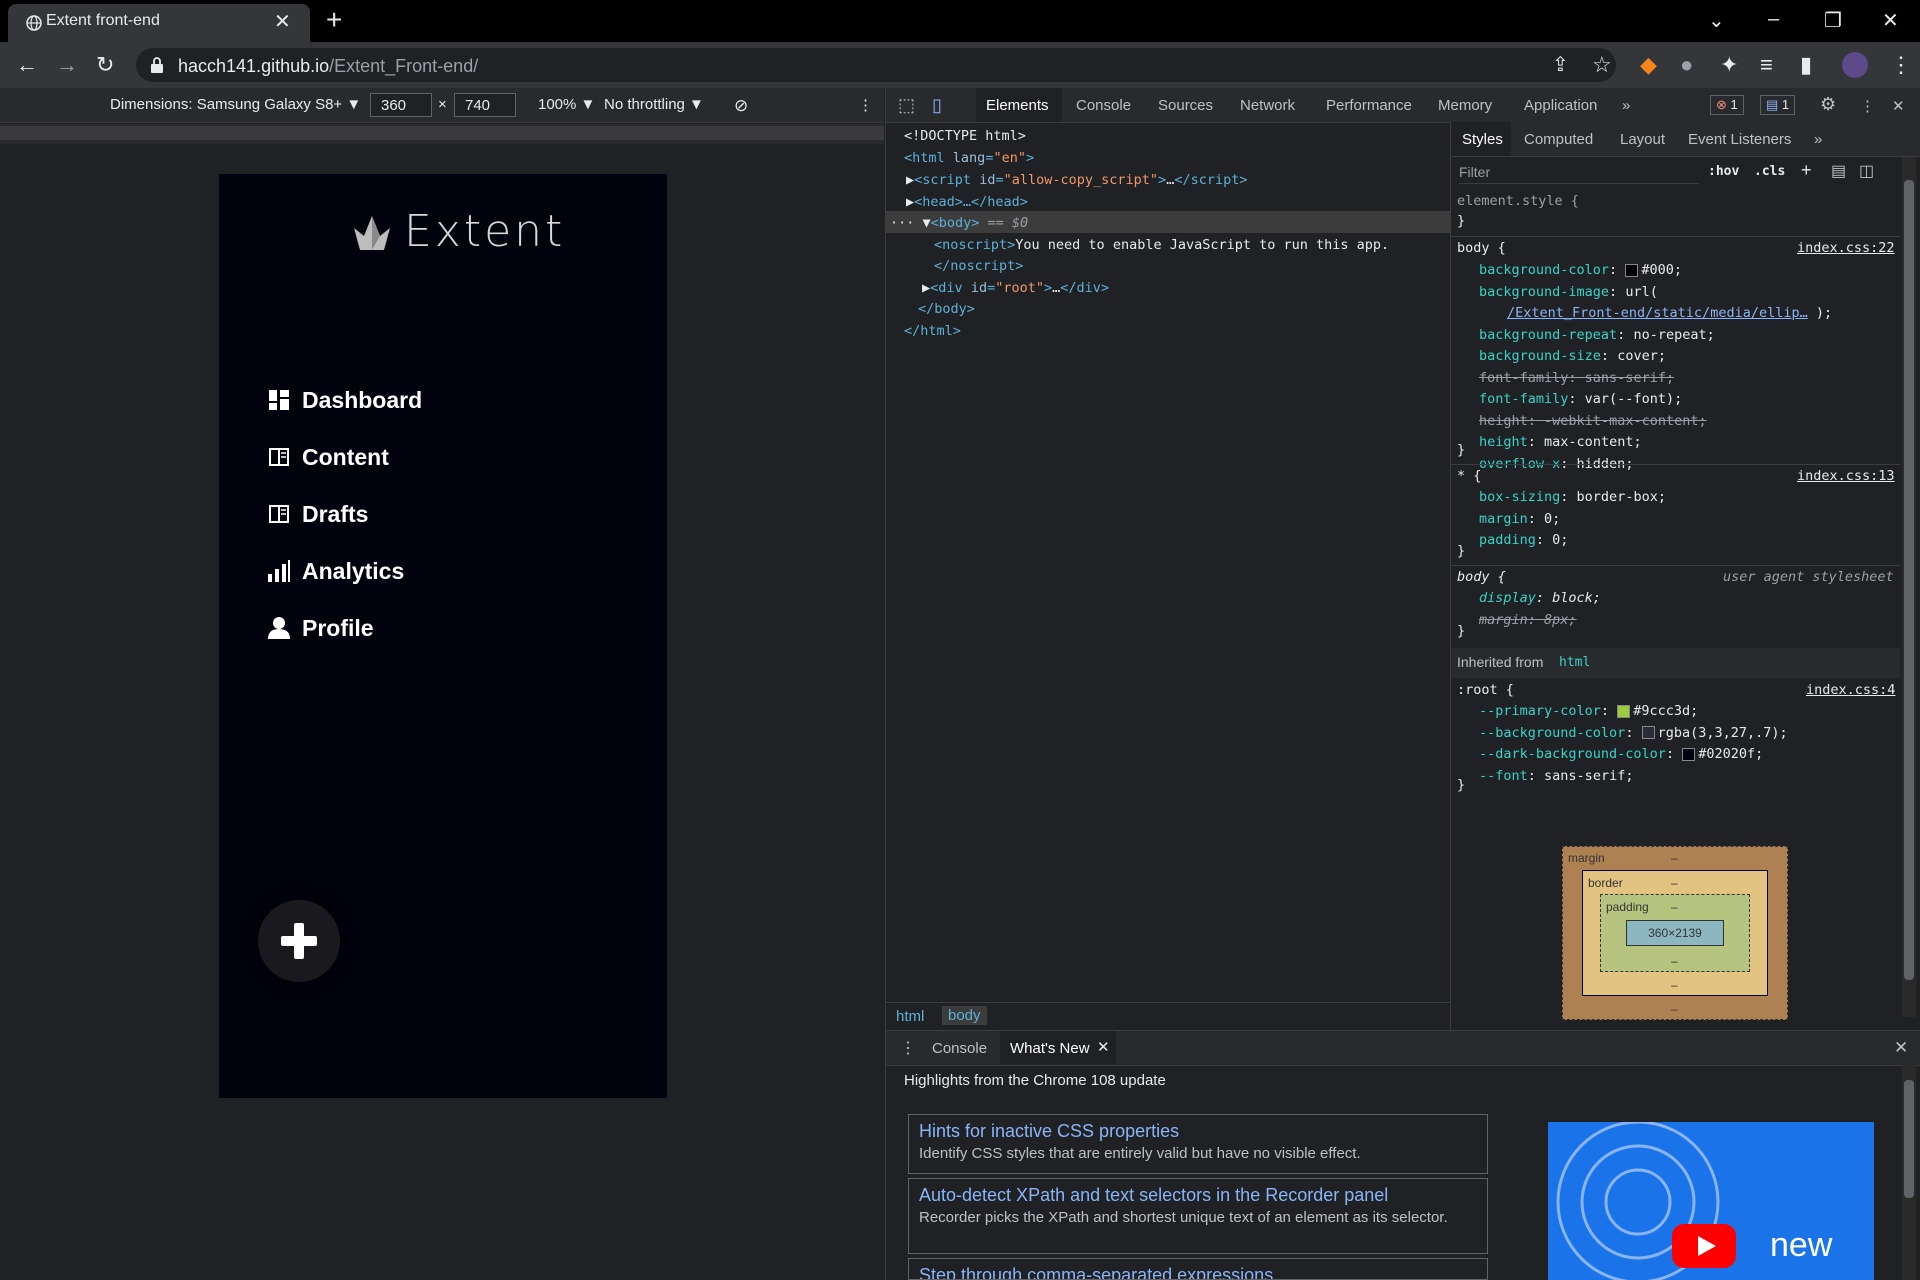  I want to click on more-menu-icon: ⋮, so click(1901, 65).